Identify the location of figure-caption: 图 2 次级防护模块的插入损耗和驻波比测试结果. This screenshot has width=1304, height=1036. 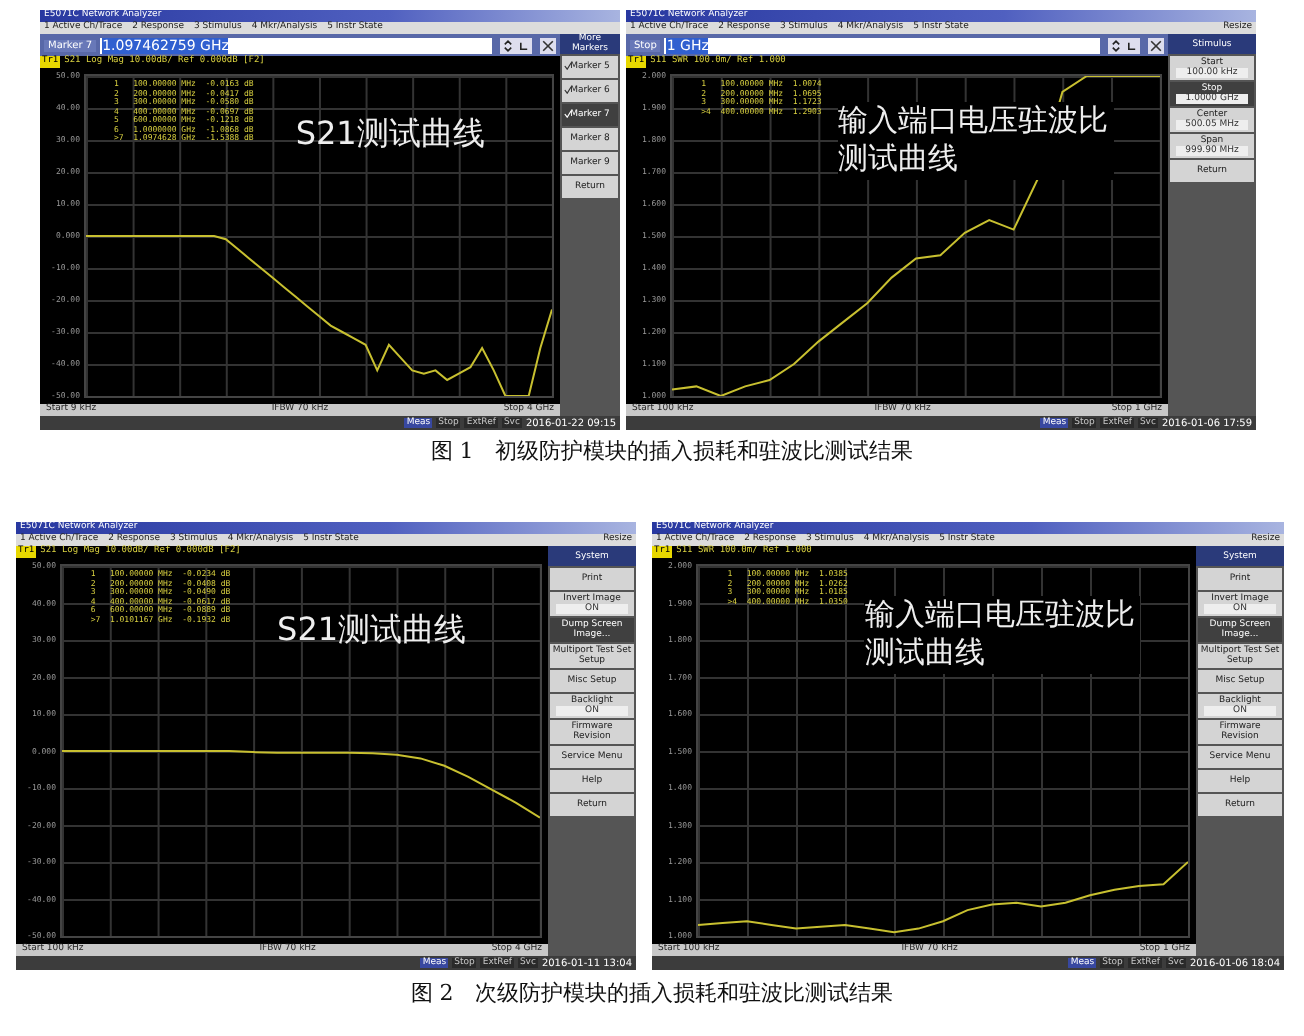
(652, 994).